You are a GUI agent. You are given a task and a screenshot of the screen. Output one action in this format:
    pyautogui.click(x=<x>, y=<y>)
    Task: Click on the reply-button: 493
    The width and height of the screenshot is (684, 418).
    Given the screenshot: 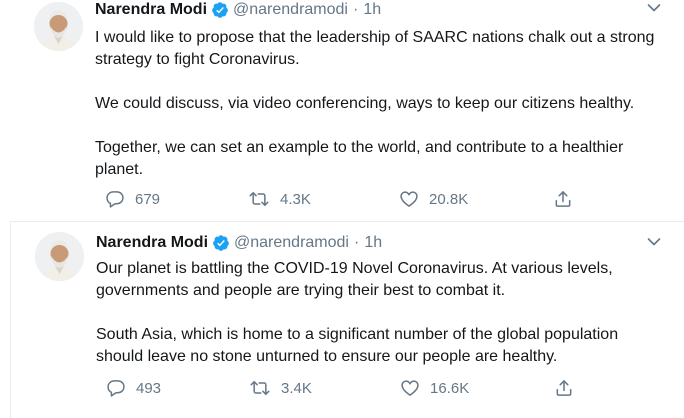 What is the action you would take?
    pyautogui.click(x=133, y=388)
    